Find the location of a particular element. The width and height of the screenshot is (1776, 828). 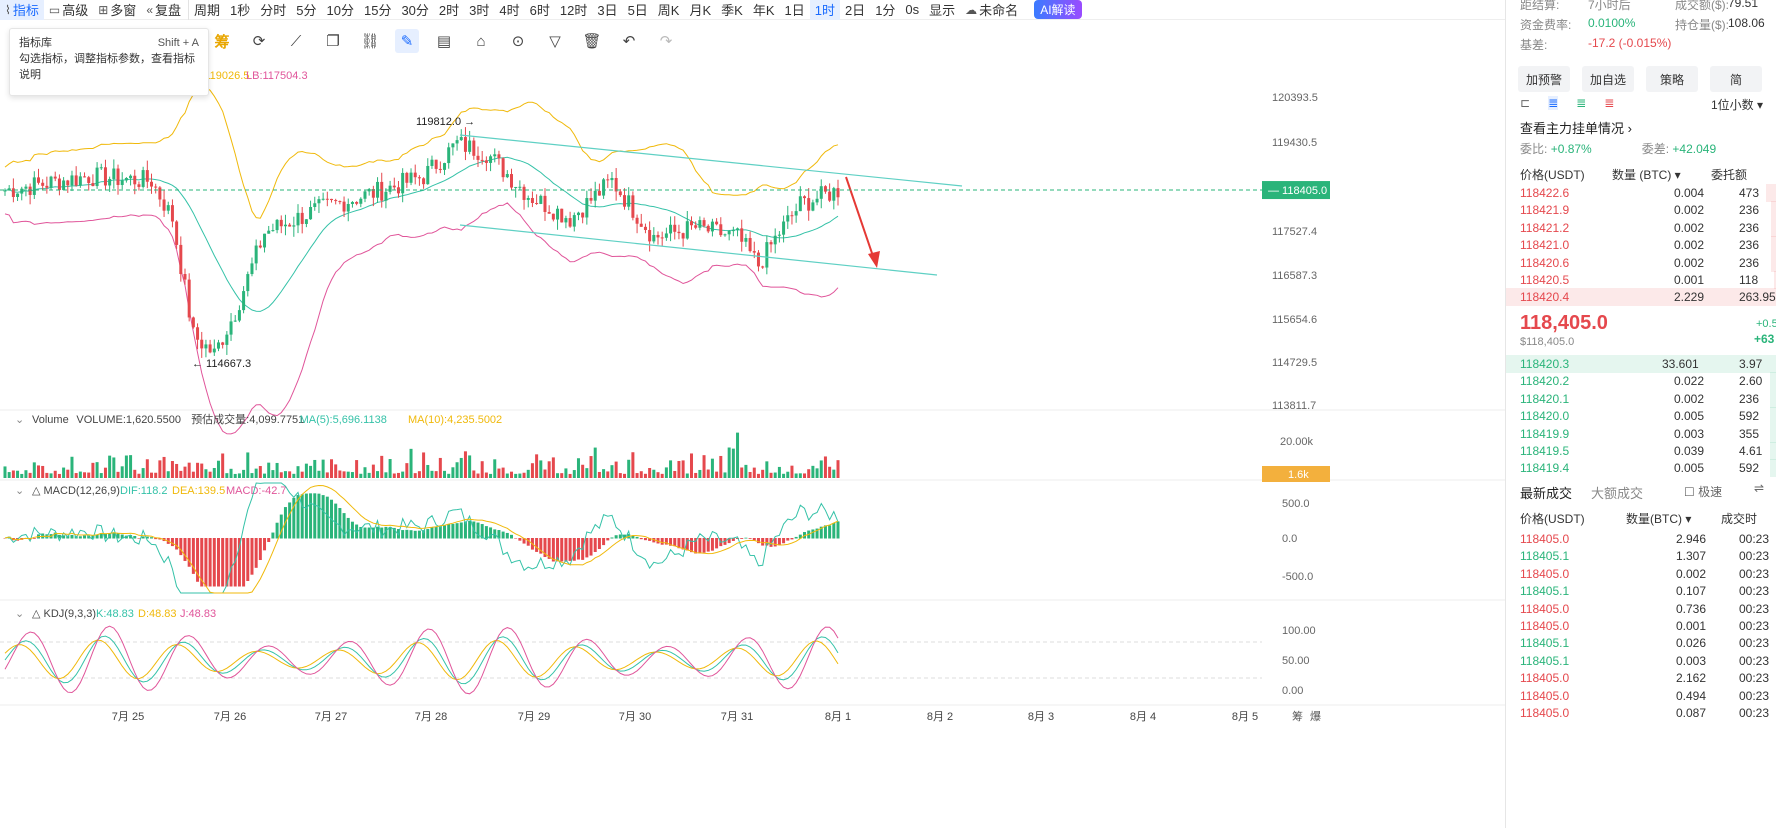

ask-row: 118421.0 0.002 236 is located at coordinates (1641, 245).